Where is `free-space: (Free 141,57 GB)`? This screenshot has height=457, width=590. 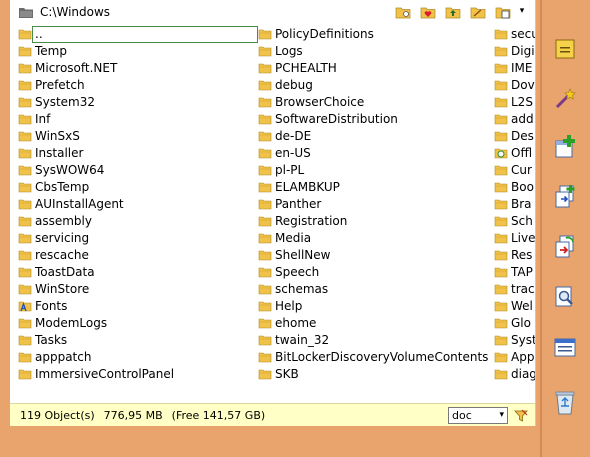
free-space: (Free 141,57 GB) is located at coordinates (218, 415).